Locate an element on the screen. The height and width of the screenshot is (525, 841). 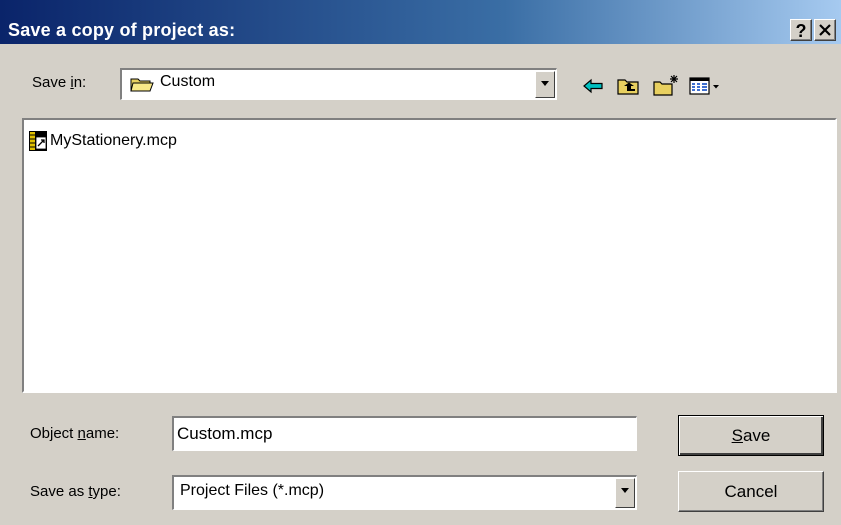
save-in-dropdown-button is located at coordinates (545, 84).